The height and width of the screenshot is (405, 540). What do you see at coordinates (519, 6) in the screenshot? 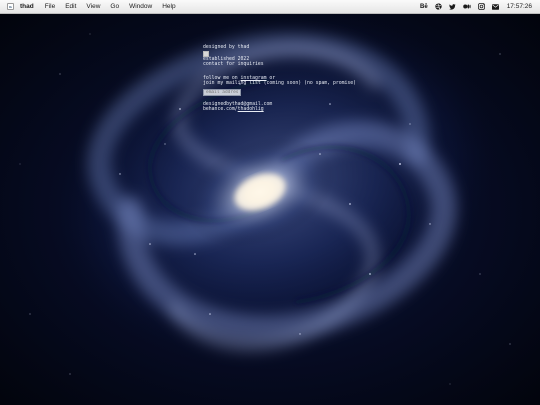
I see `clock: 17:57:26` at bounding box center [519, 6].